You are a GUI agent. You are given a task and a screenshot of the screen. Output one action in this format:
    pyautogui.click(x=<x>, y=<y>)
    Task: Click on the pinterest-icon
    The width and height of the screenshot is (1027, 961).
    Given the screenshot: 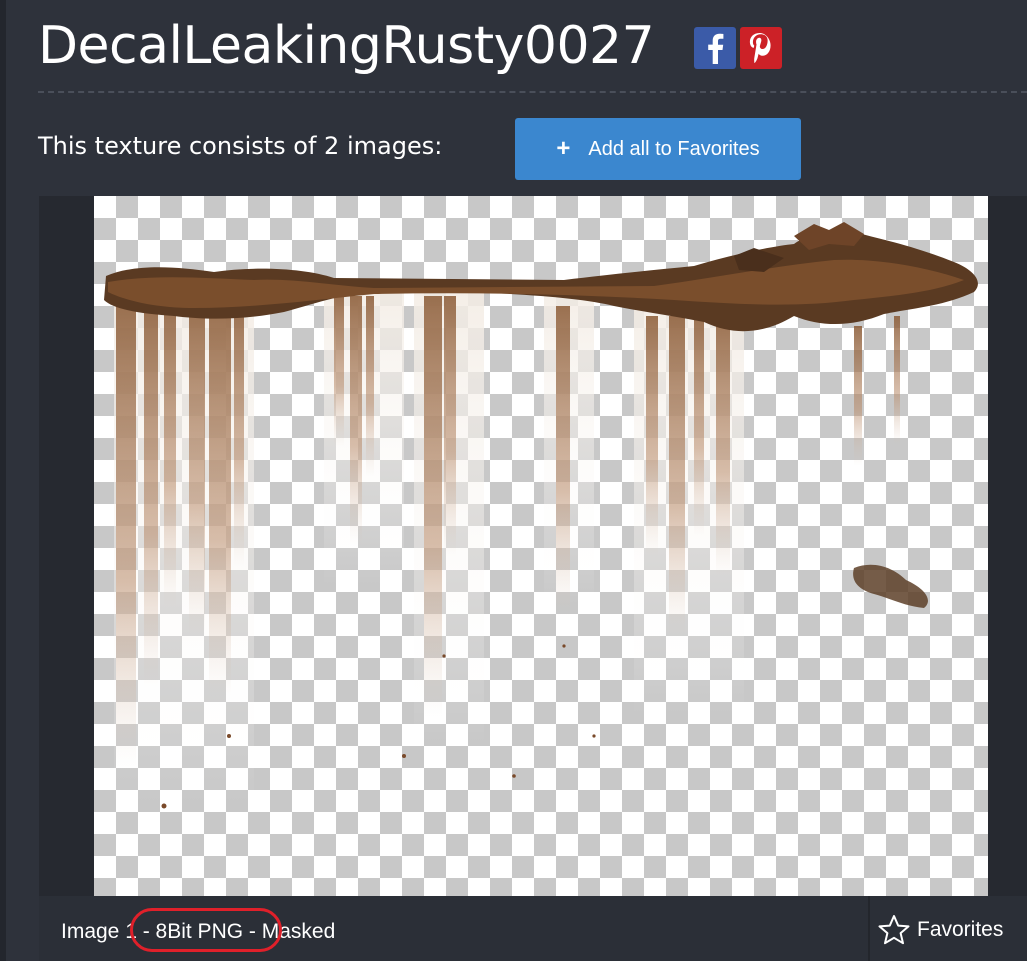 What is the action you would take?
    pyautogui.click(x=760, y=48)
    